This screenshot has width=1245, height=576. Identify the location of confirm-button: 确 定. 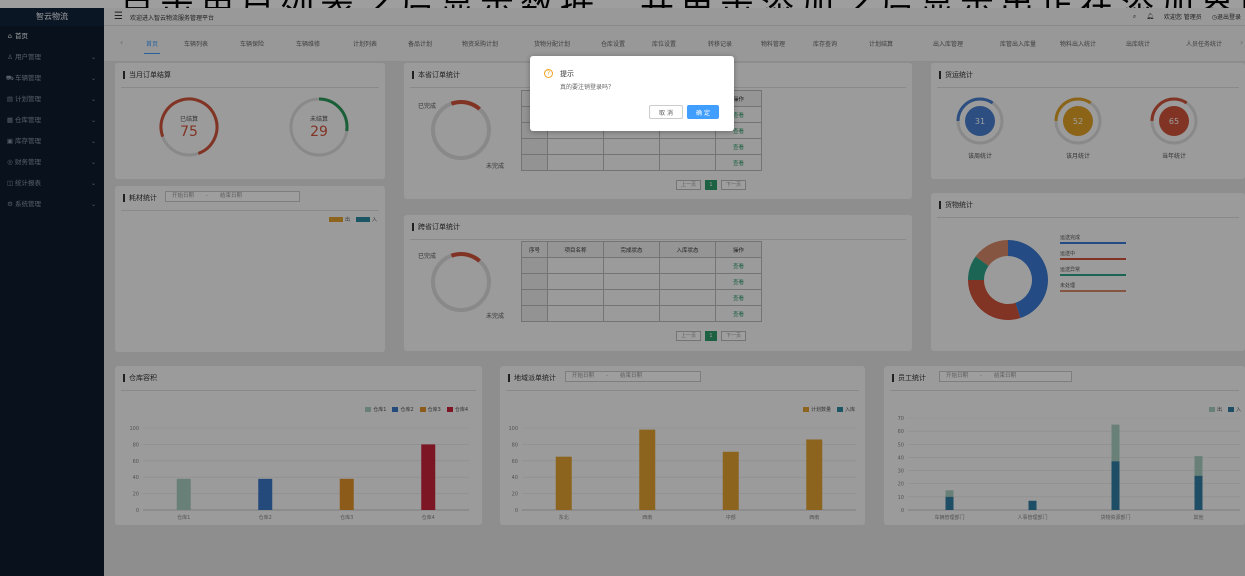
(703, 112).